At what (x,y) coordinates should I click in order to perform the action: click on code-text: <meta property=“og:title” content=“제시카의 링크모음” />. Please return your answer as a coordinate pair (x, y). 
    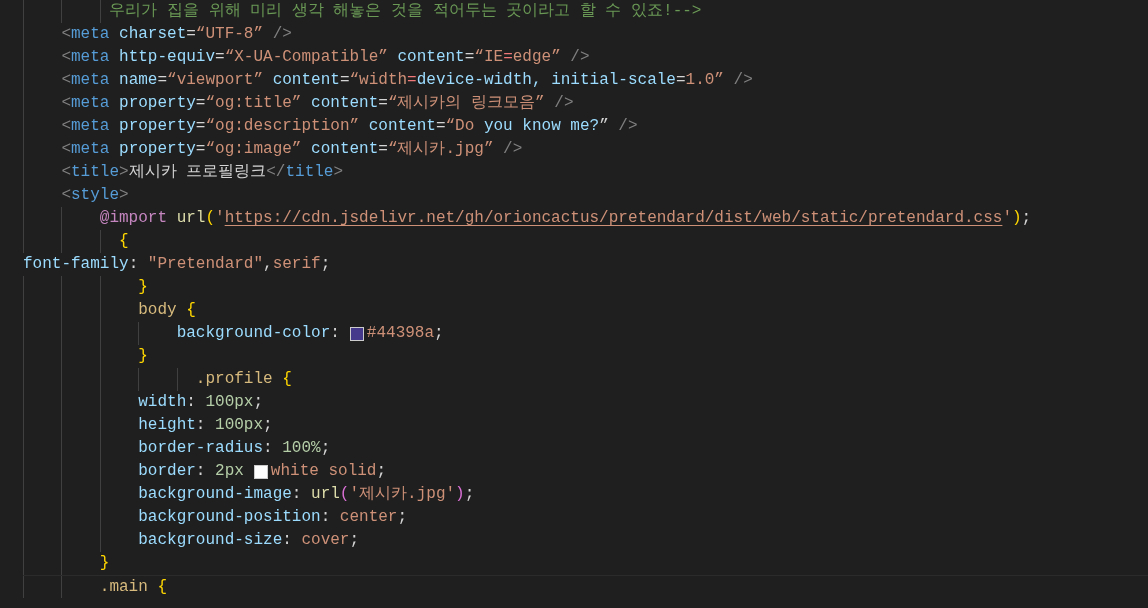
    Looking at the image, I should click on (317, 103).